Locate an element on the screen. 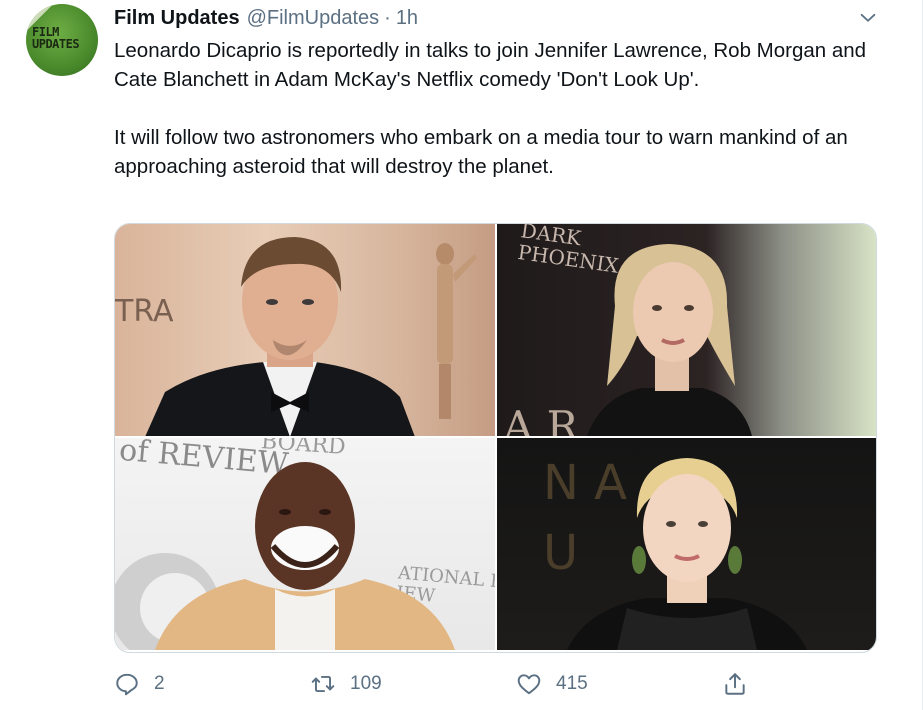 The width and height of the screenshot is (923, 710). photo-rob-morgan: of REVIEW BOARD ATIONAL B IEW is located at coordinates (305, 544).